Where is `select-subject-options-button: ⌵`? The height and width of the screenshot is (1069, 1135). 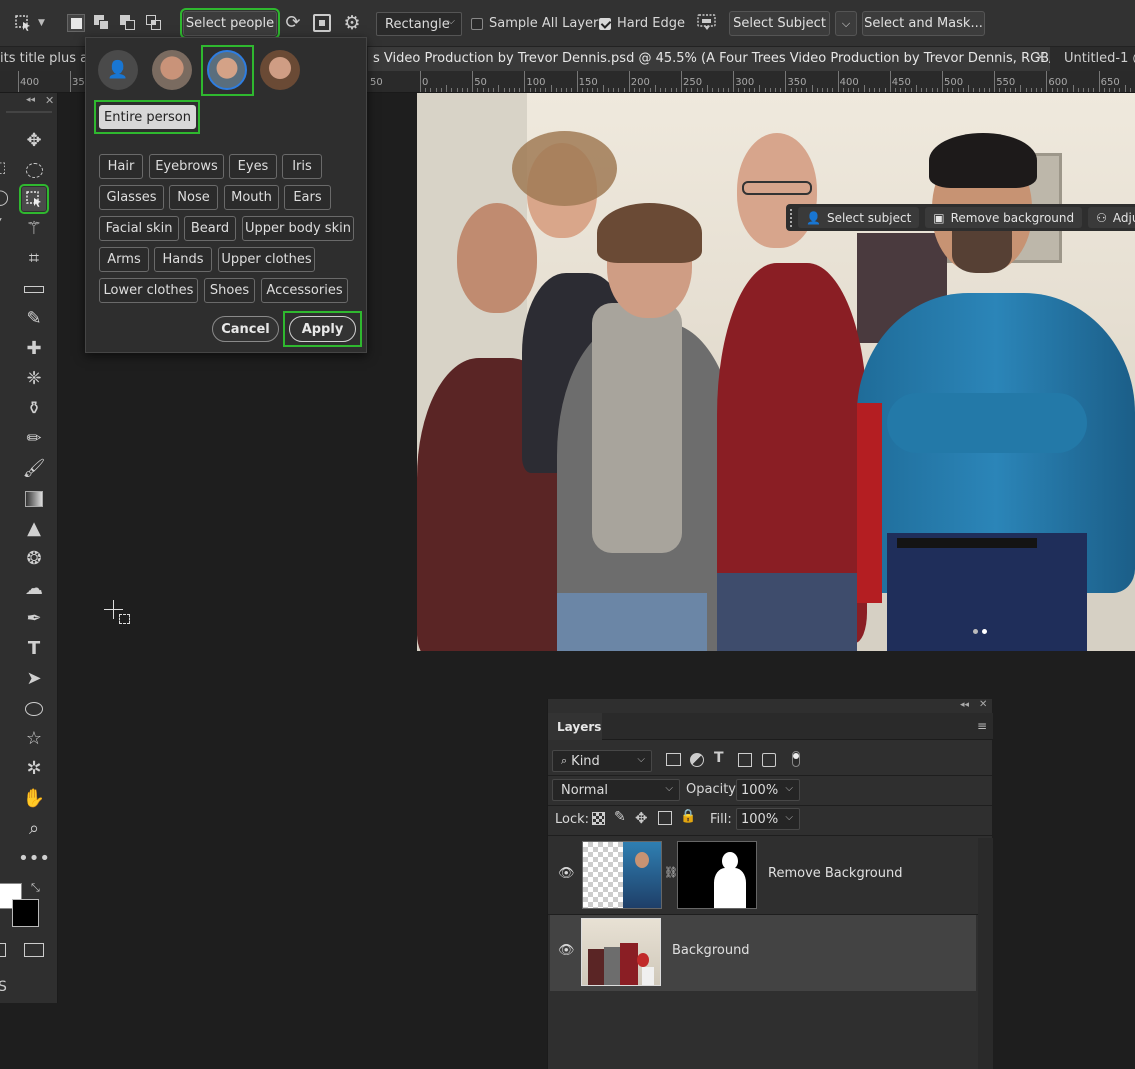 select-subject-options-button: ⌵ is located at coordinates (846, 23).